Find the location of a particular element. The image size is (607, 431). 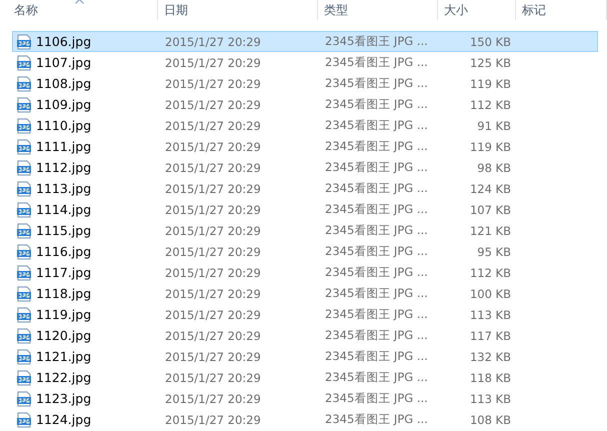

file-row: 1123.jpg 2015/1/27 20:29 2345看图王 JPG ... 113 KB is located at coordinates (305, 398).